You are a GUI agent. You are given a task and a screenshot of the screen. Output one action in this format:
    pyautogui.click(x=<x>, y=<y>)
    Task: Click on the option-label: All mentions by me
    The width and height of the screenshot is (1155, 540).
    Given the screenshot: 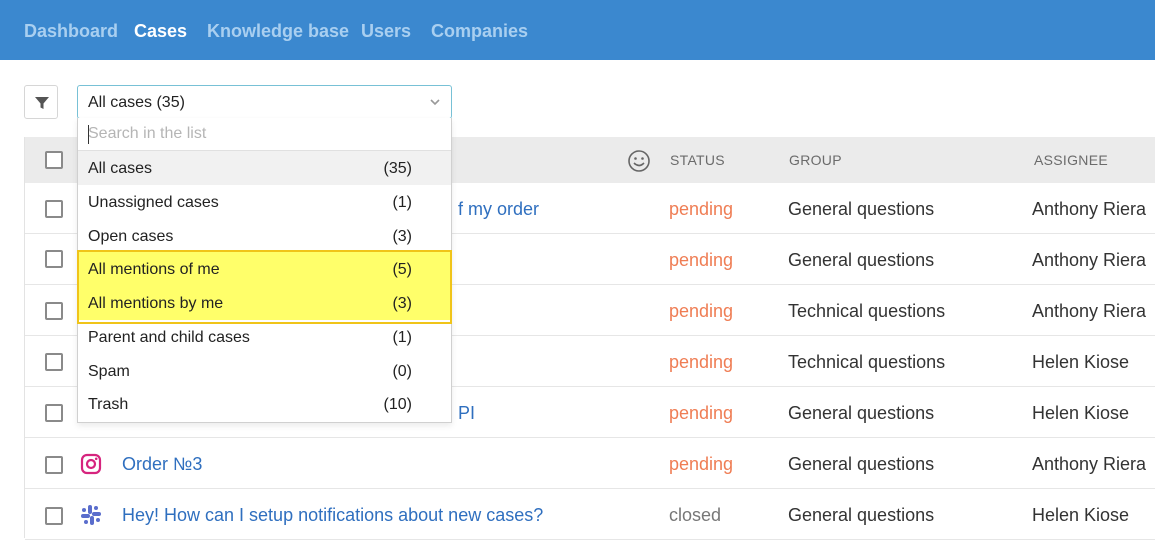 What is the action you would take?
    pyautogui.click(x=156, y=303)
    